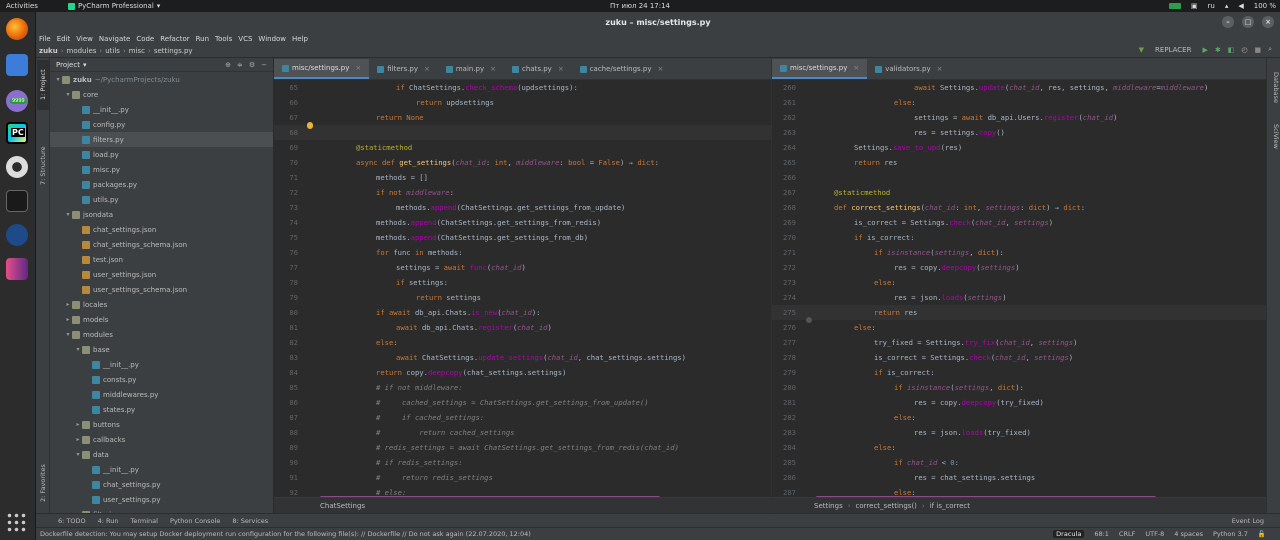  What do you see at coordinates (828, 506) in the screenshot?
I see `breadcrumb-class: Settings` at bounding box center [828, 506].